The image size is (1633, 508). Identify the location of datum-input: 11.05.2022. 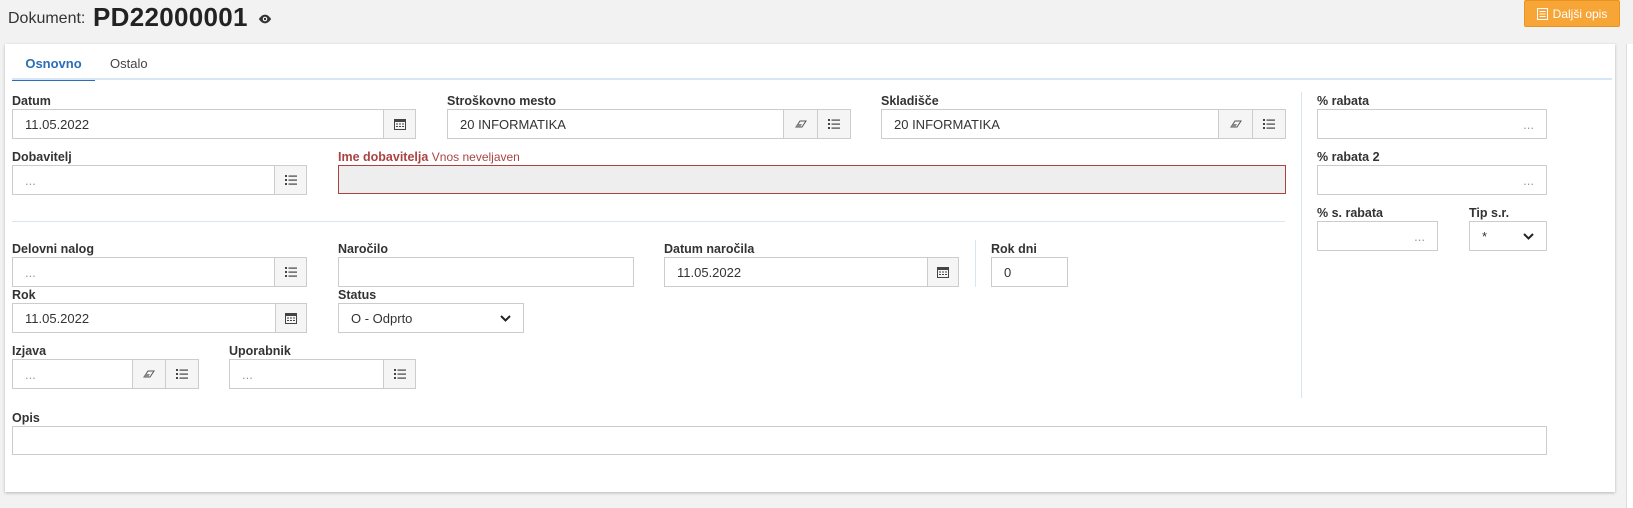
(198, 124).